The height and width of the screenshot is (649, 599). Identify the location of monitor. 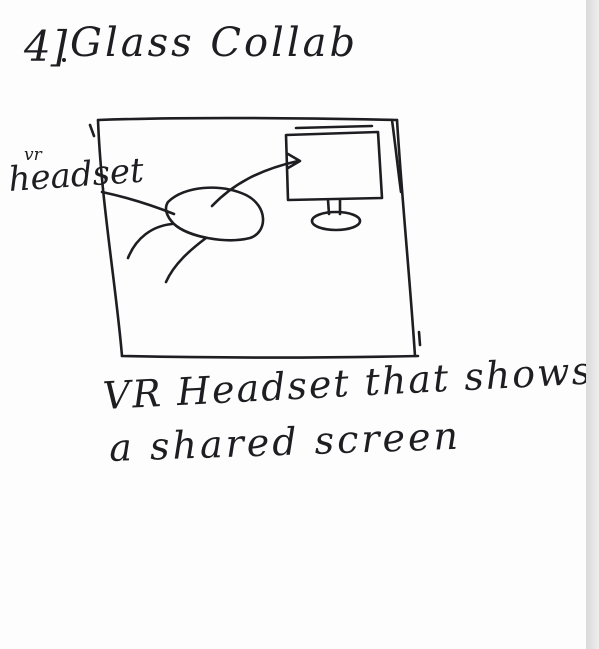
(334, 178).